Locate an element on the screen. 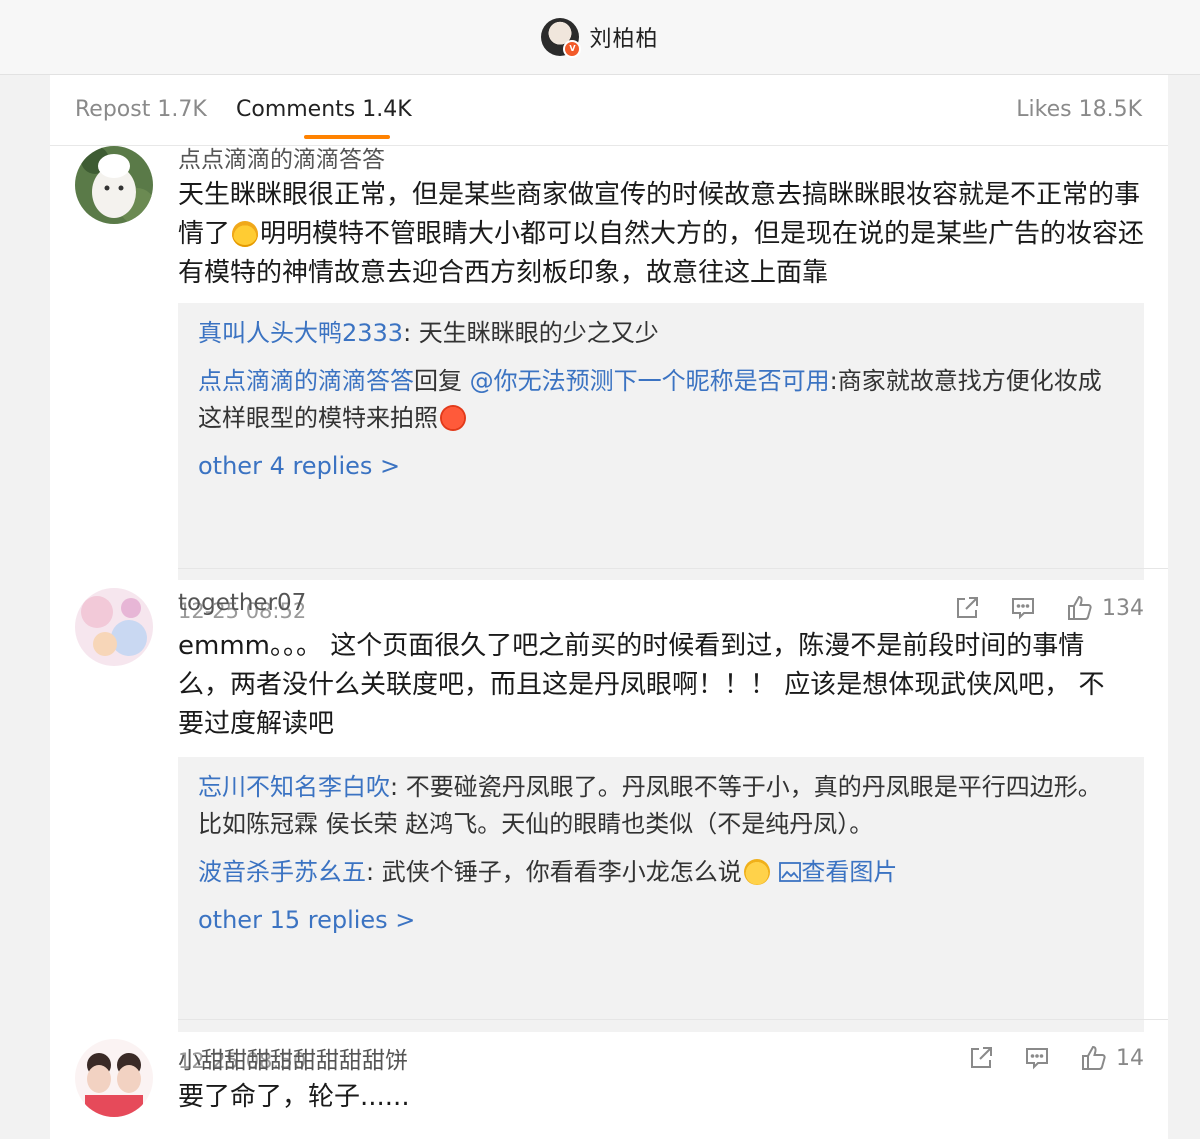 This screenshot has width=1200, height=1139. reply-username: 点点滴滴的滴滴答答 is located at coordinates (306, 381).